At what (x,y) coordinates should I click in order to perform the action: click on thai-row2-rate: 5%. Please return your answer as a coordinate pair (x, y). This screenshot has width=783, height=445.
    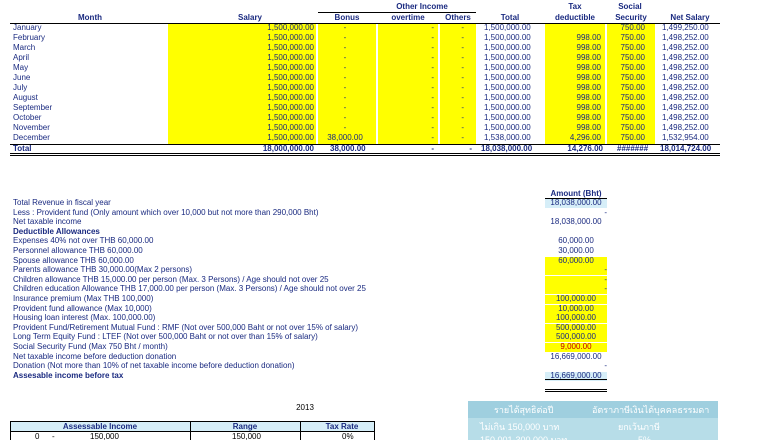
    Looking at the image, I should click on (645, 440).